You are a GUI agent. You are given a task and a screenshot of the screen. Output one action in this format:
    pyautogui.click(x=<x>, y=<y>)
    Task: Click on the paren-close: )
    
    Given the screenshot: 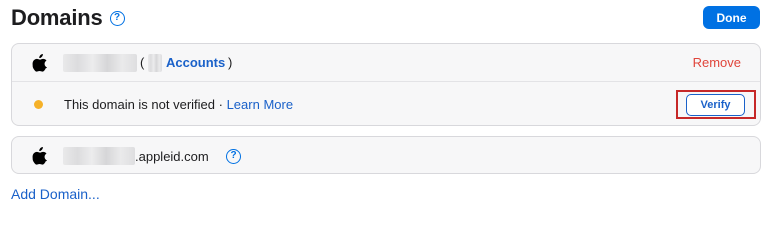 What is the action you would take?
    pyautogui.click(x=230, y=62)
    